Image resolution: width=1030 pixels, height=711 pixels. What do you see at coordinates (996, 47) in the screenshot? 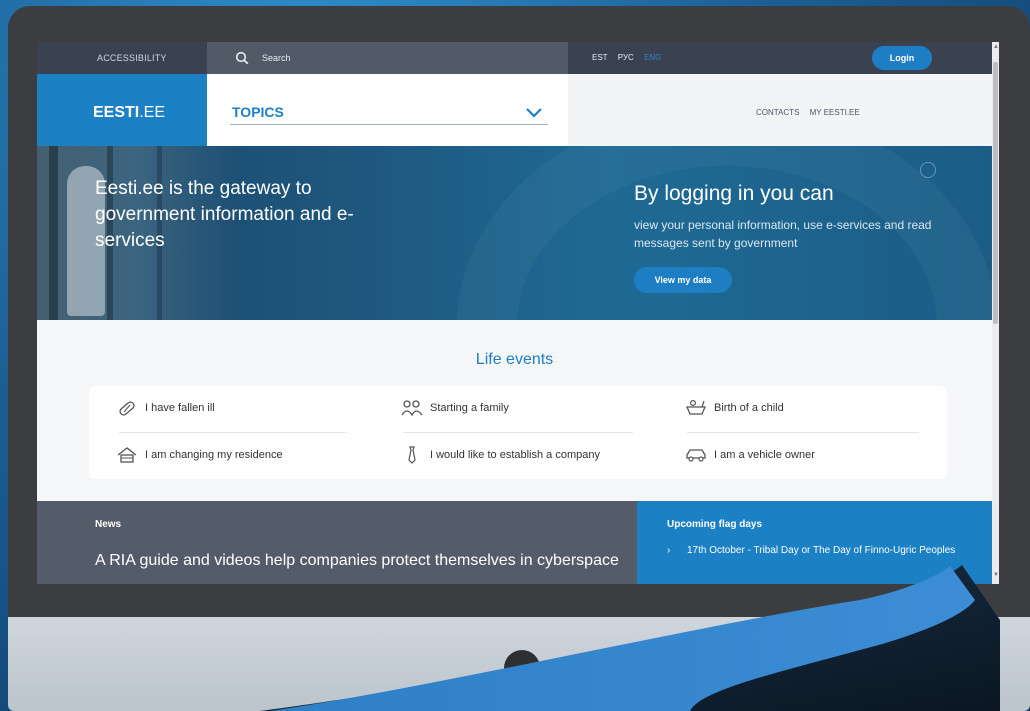
I see `scroll-up-icon: ▲` at bounding box center [996, 47].